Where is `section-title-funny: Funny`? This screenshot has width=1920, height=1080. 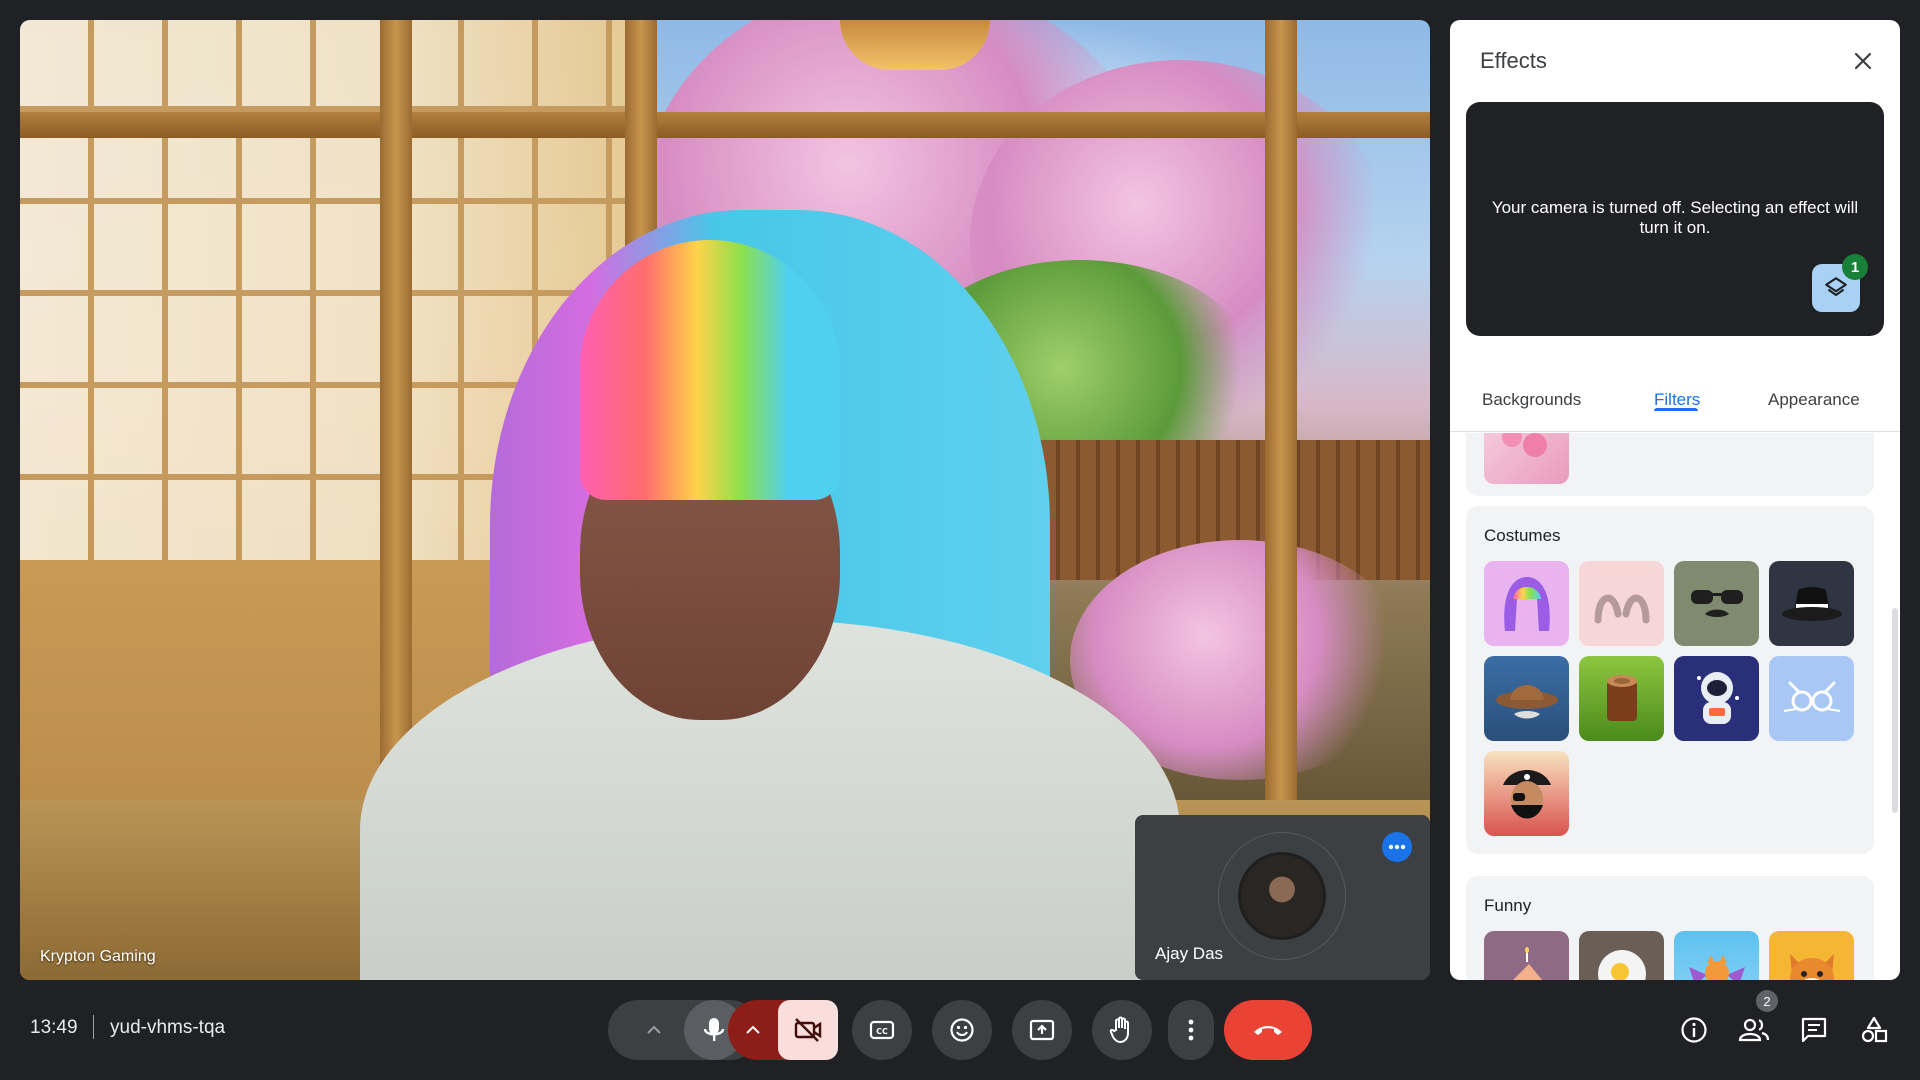
section-title-funny: Funny is located at coordinates (1508, 905).